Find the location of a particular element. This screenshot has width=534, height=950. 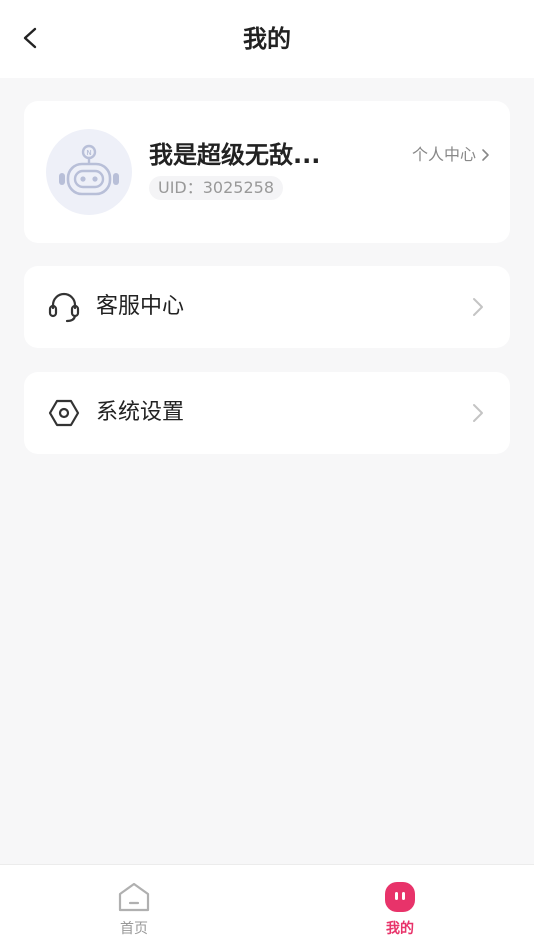

tab-mine: 我的 is located at coordinates (400, 911).